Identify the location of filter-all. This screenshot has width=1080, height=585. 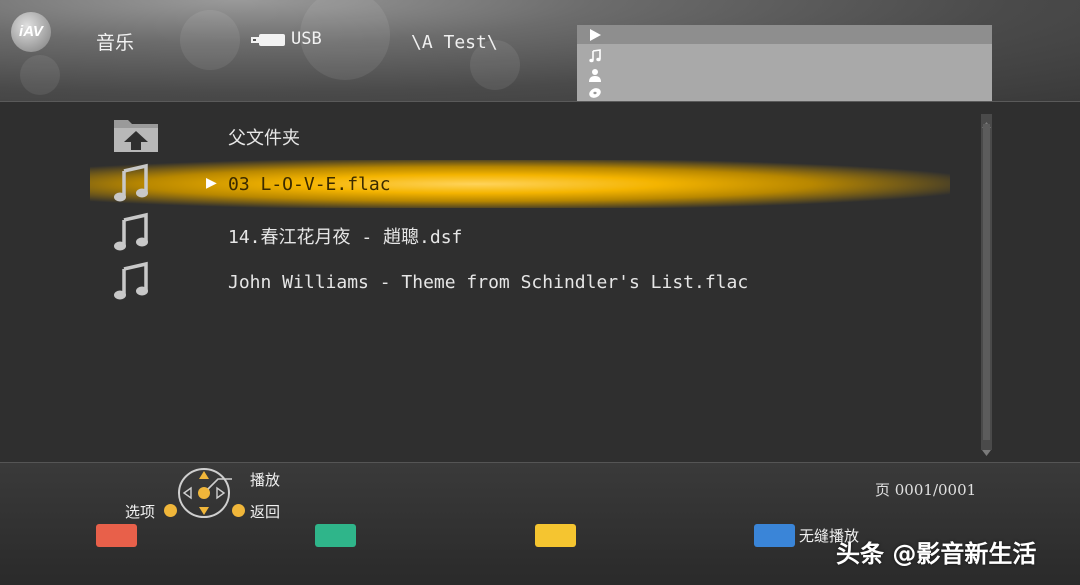
(784, 34).